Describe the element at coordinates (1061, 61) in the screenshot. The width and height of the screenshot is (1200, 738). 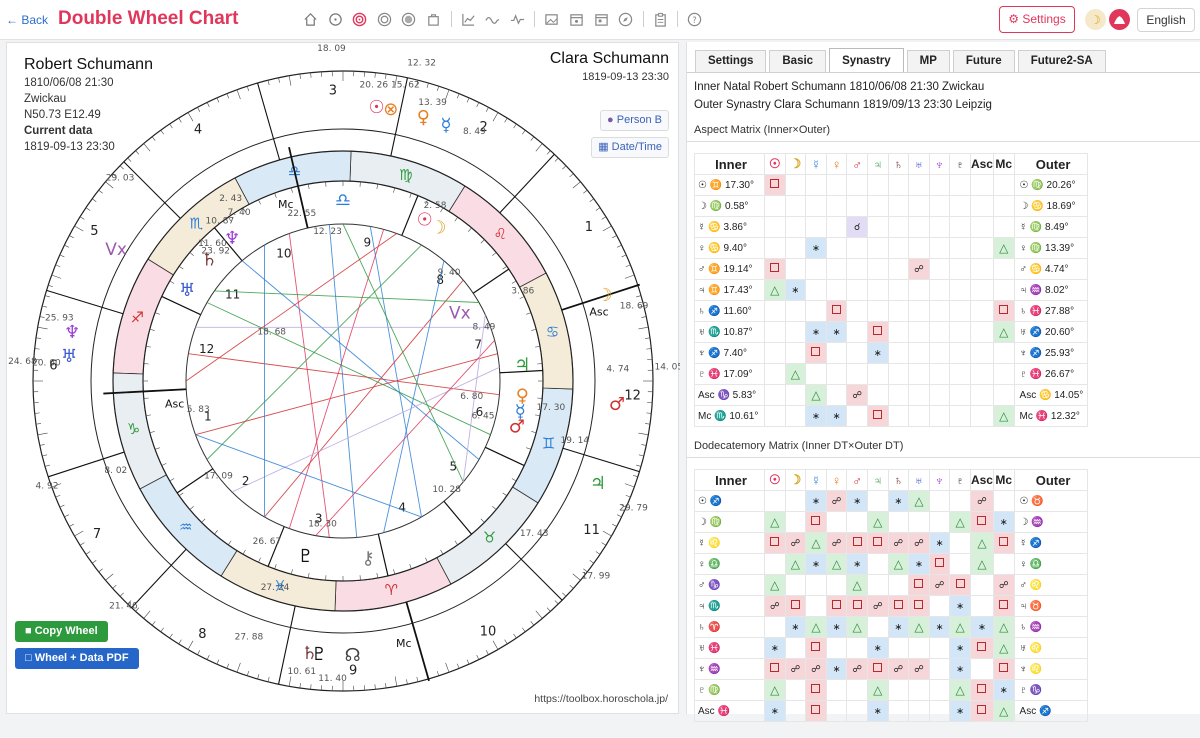
I see `tab-future2-sa: Future2-SA` at that location.